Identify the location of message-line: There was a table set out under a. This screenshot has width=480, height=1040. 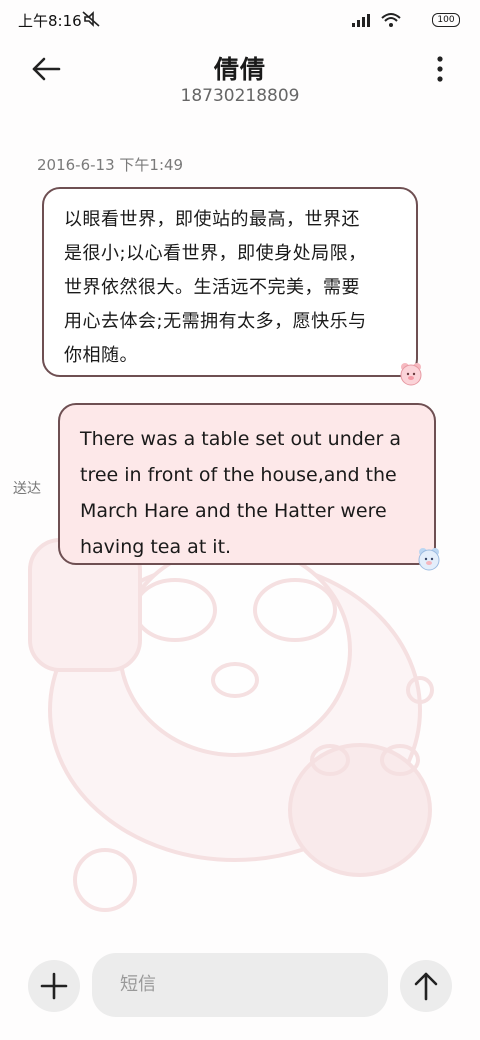
(240, 439).